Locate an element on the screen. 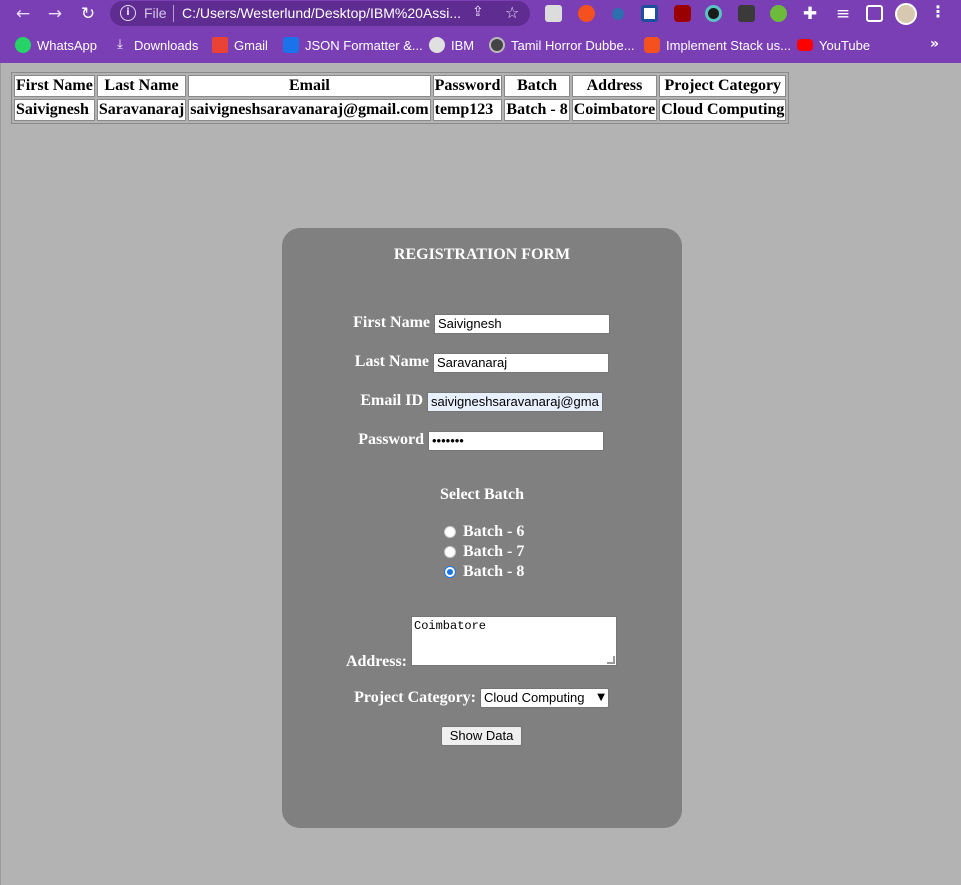 The height and width of the screenshot is (885, 961). side-panel-icon is located at coordinates (874, 13).